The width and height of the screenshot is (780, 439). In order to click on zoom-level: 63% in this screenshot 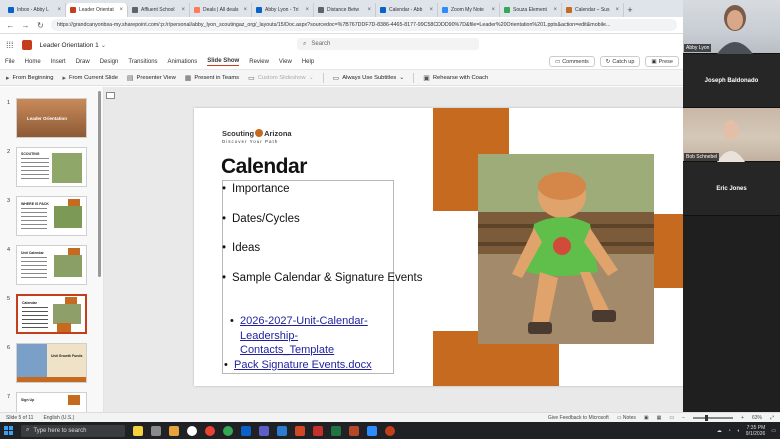, I will do `click(757, 418)`.